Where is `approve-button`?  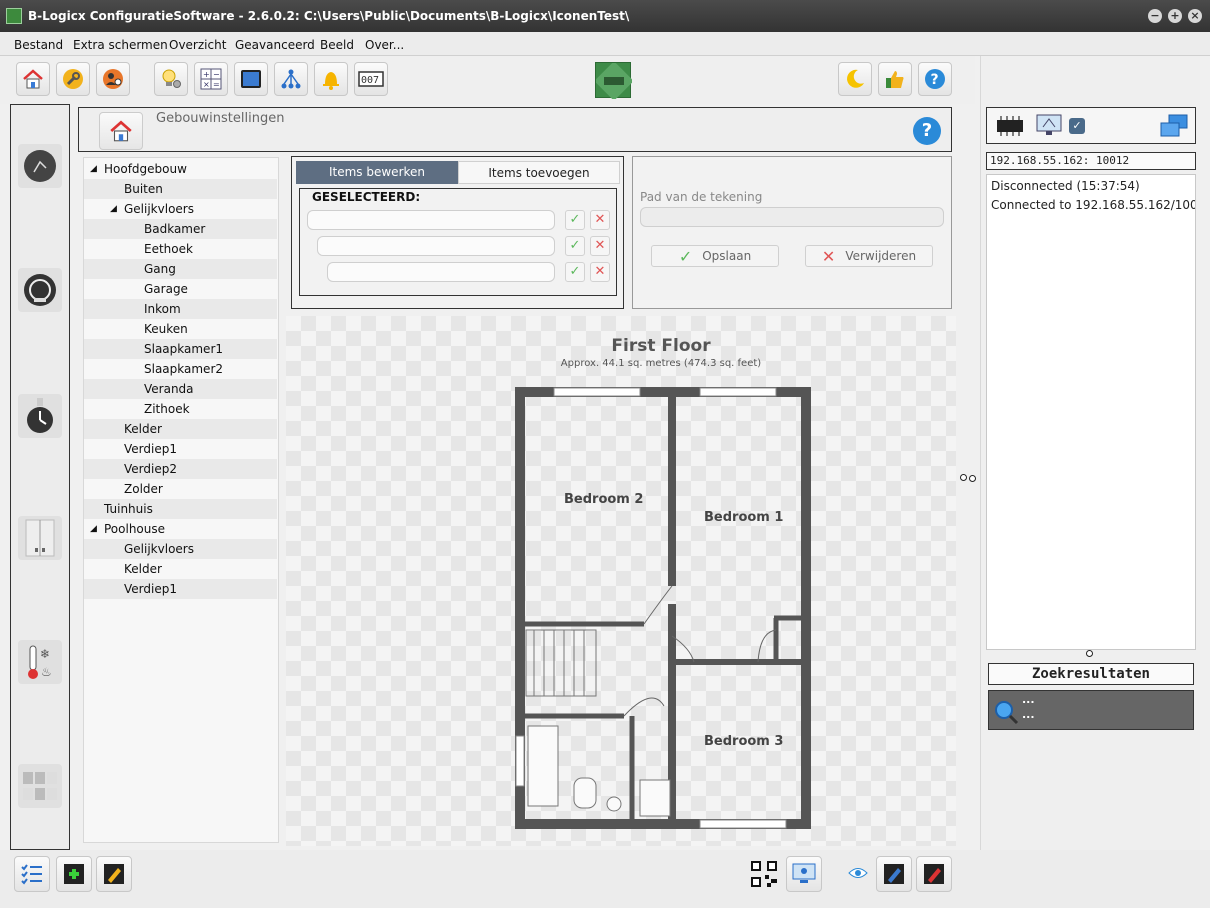 approve-button is located at coordinates (895, 79).